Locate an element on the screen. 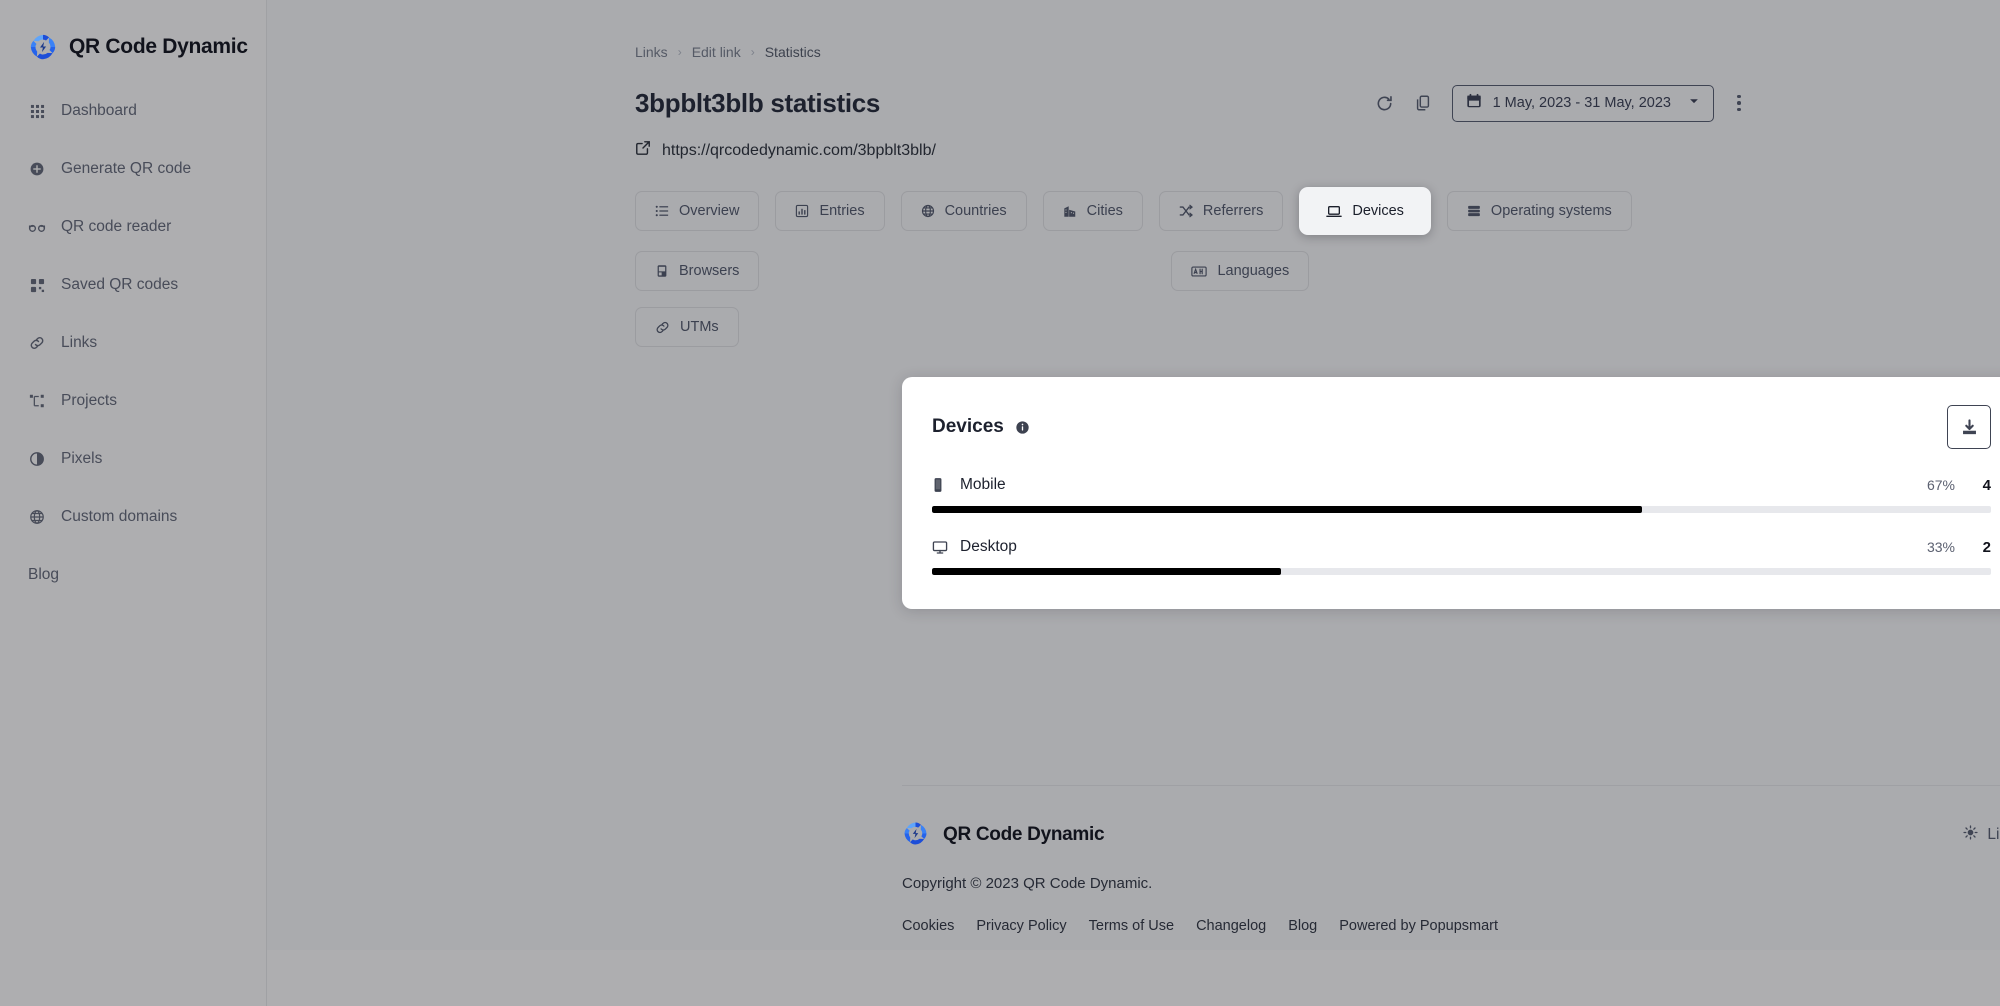  link-url-row: https://qrcodedynamic.com/3bpblt3blb/ is located at coordinates (1317, 150).